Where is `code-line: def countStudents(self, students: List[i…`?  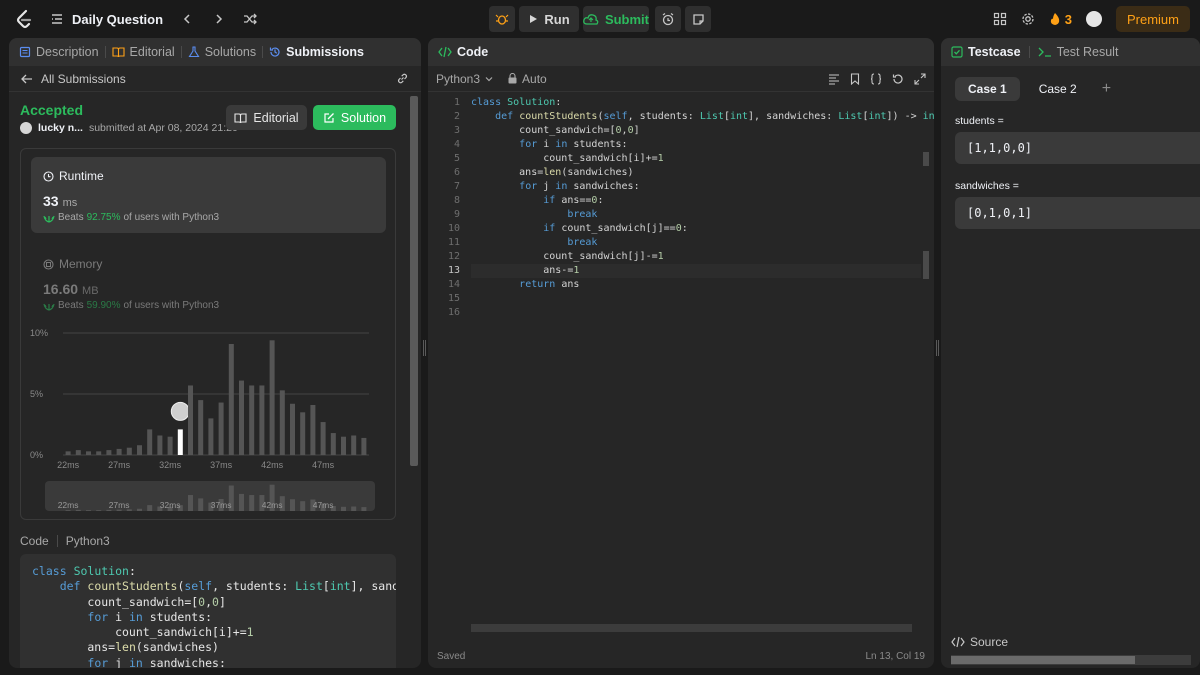
code-line: def countStudents(self, students: List[i… is located at coordinates (702, 117).